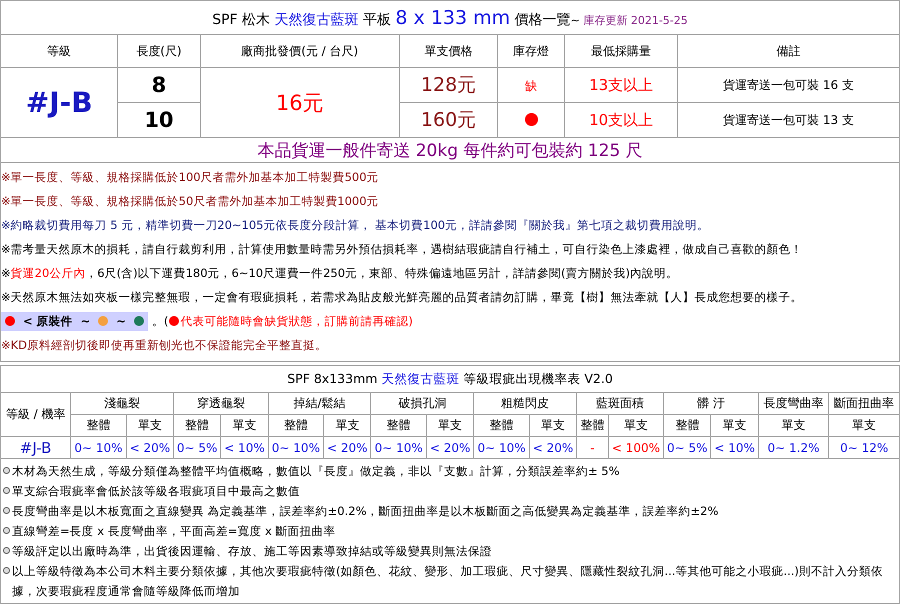 The image size is (900, 605). I want to click on note-text: ※貨運20公斤內，6尺(含)以下運費180元，6~10尺運費一件250元，東部、特殊偏遠地區另計，詳請參閱(賣方關於我)內說明。, so click(340, 273).